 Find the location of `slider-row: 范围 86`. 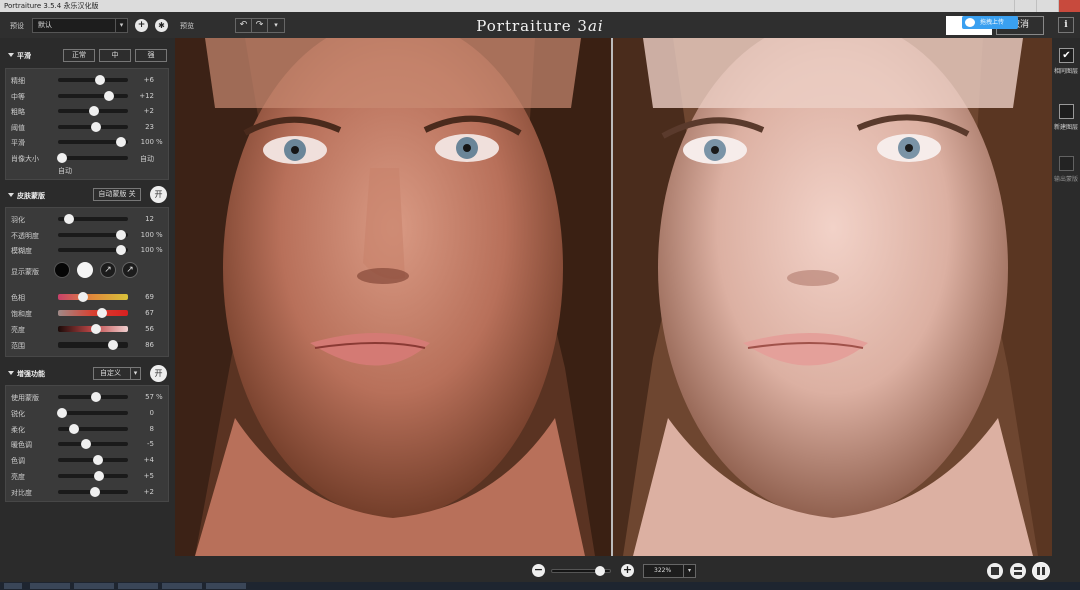

slider-row: 范围 86 is located at coordinates (88, 344).